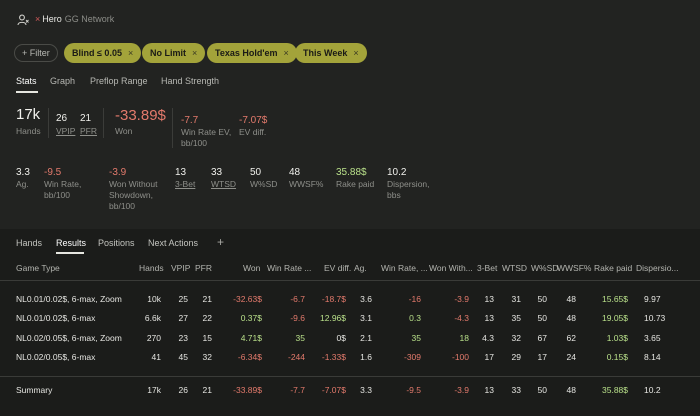 Image resolution: width=700 pixels, height=416 pixels. I want to click on tab-stats: Stats, so click(26, 81).